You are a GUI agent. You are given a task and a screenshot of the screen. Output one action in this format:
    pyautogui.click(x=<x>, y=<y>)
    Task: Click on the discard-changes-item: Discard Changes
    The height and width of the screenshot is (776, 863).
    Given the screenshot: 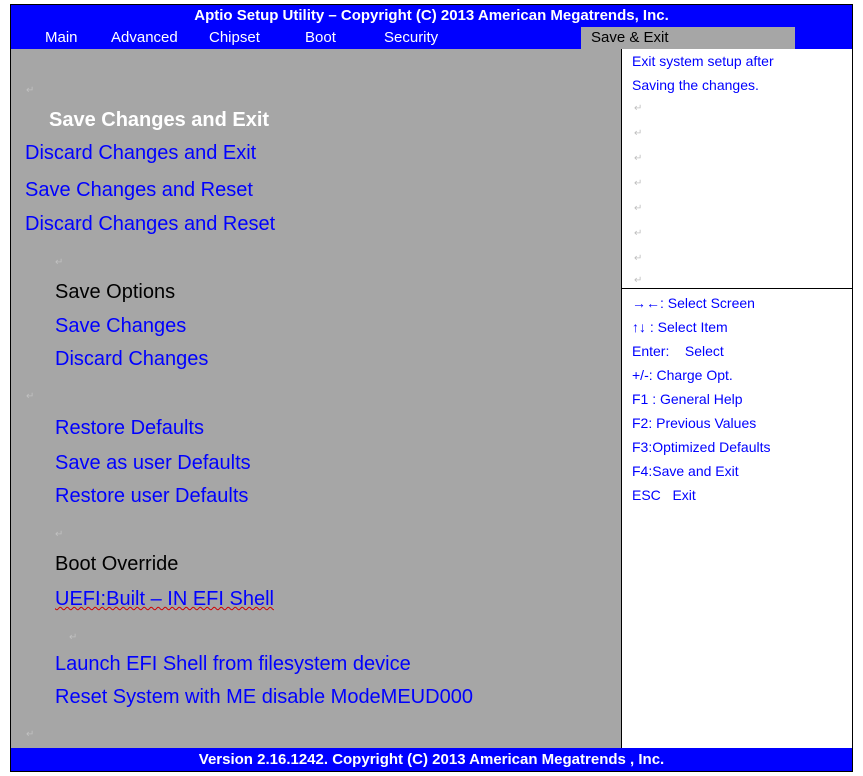 What is the action you would take?
    pyautogui.click(x=131, y=359)
    